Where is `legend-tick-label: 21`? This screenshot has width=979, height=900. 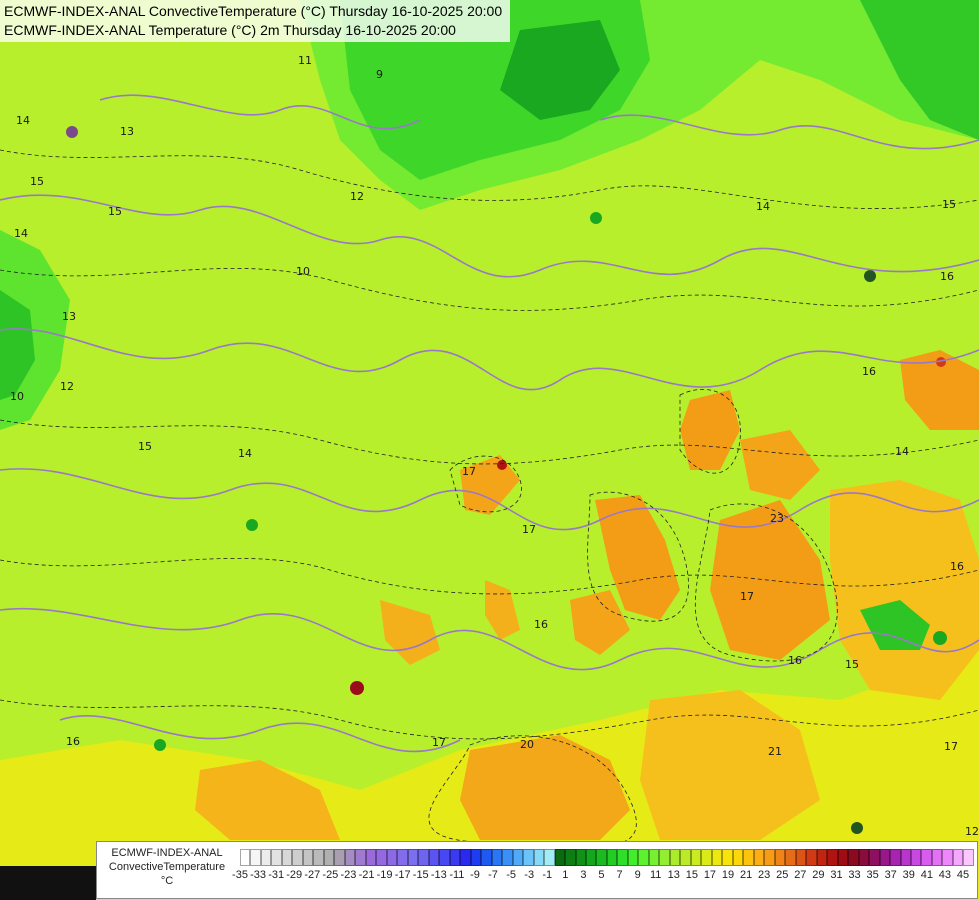
legend-tick-label: 21 is located at coordinates (746, 875).